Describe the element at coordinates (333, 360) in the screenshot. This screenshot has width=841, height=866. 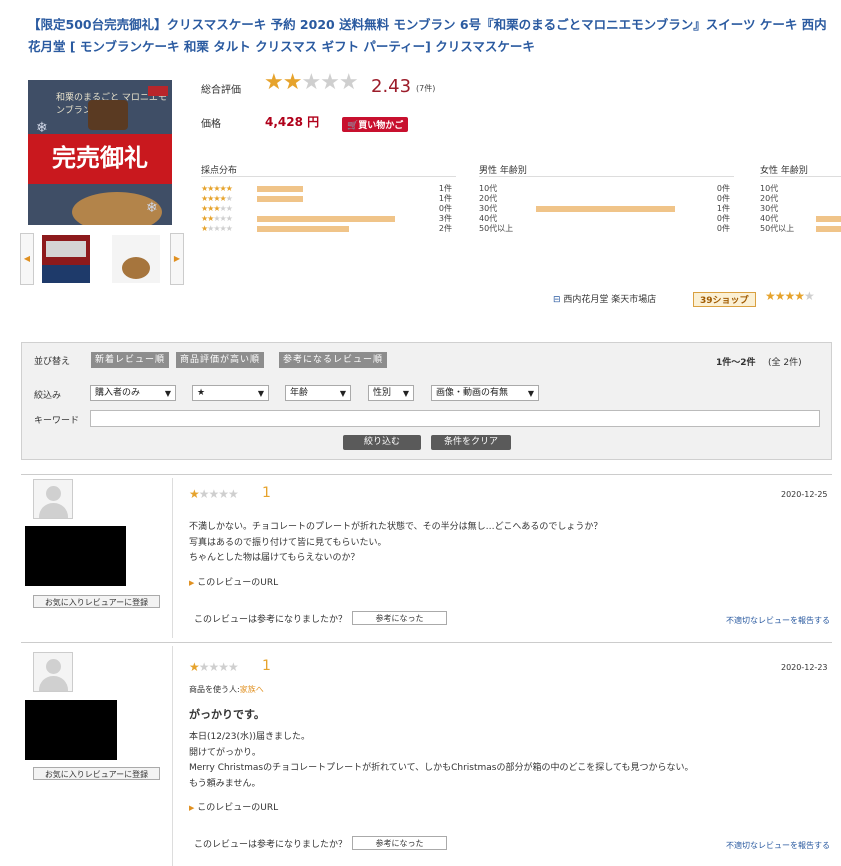
I see `sort-helpful-button: 参考になるレビュー順` at that location.